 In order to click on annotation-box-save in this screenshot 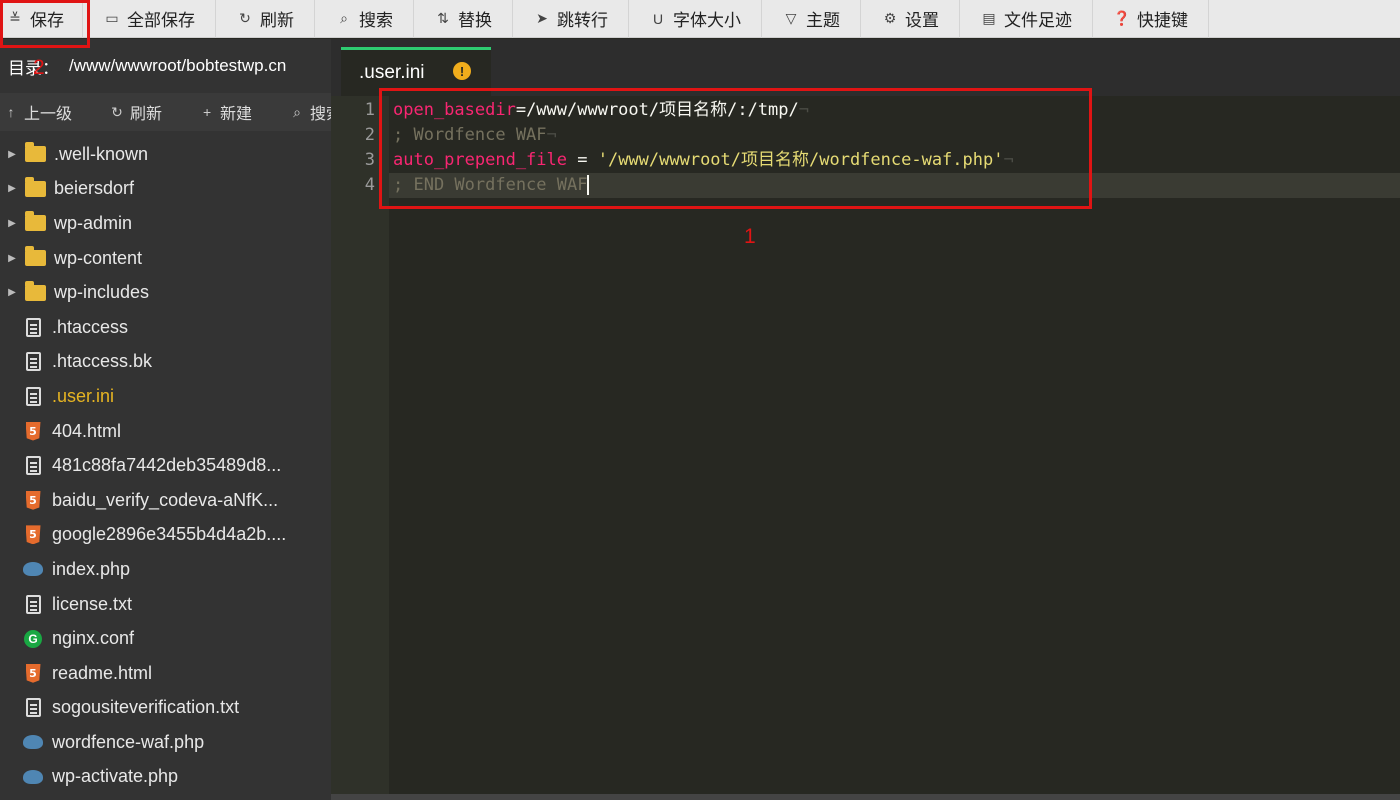, I will do `click(45, 24)`.